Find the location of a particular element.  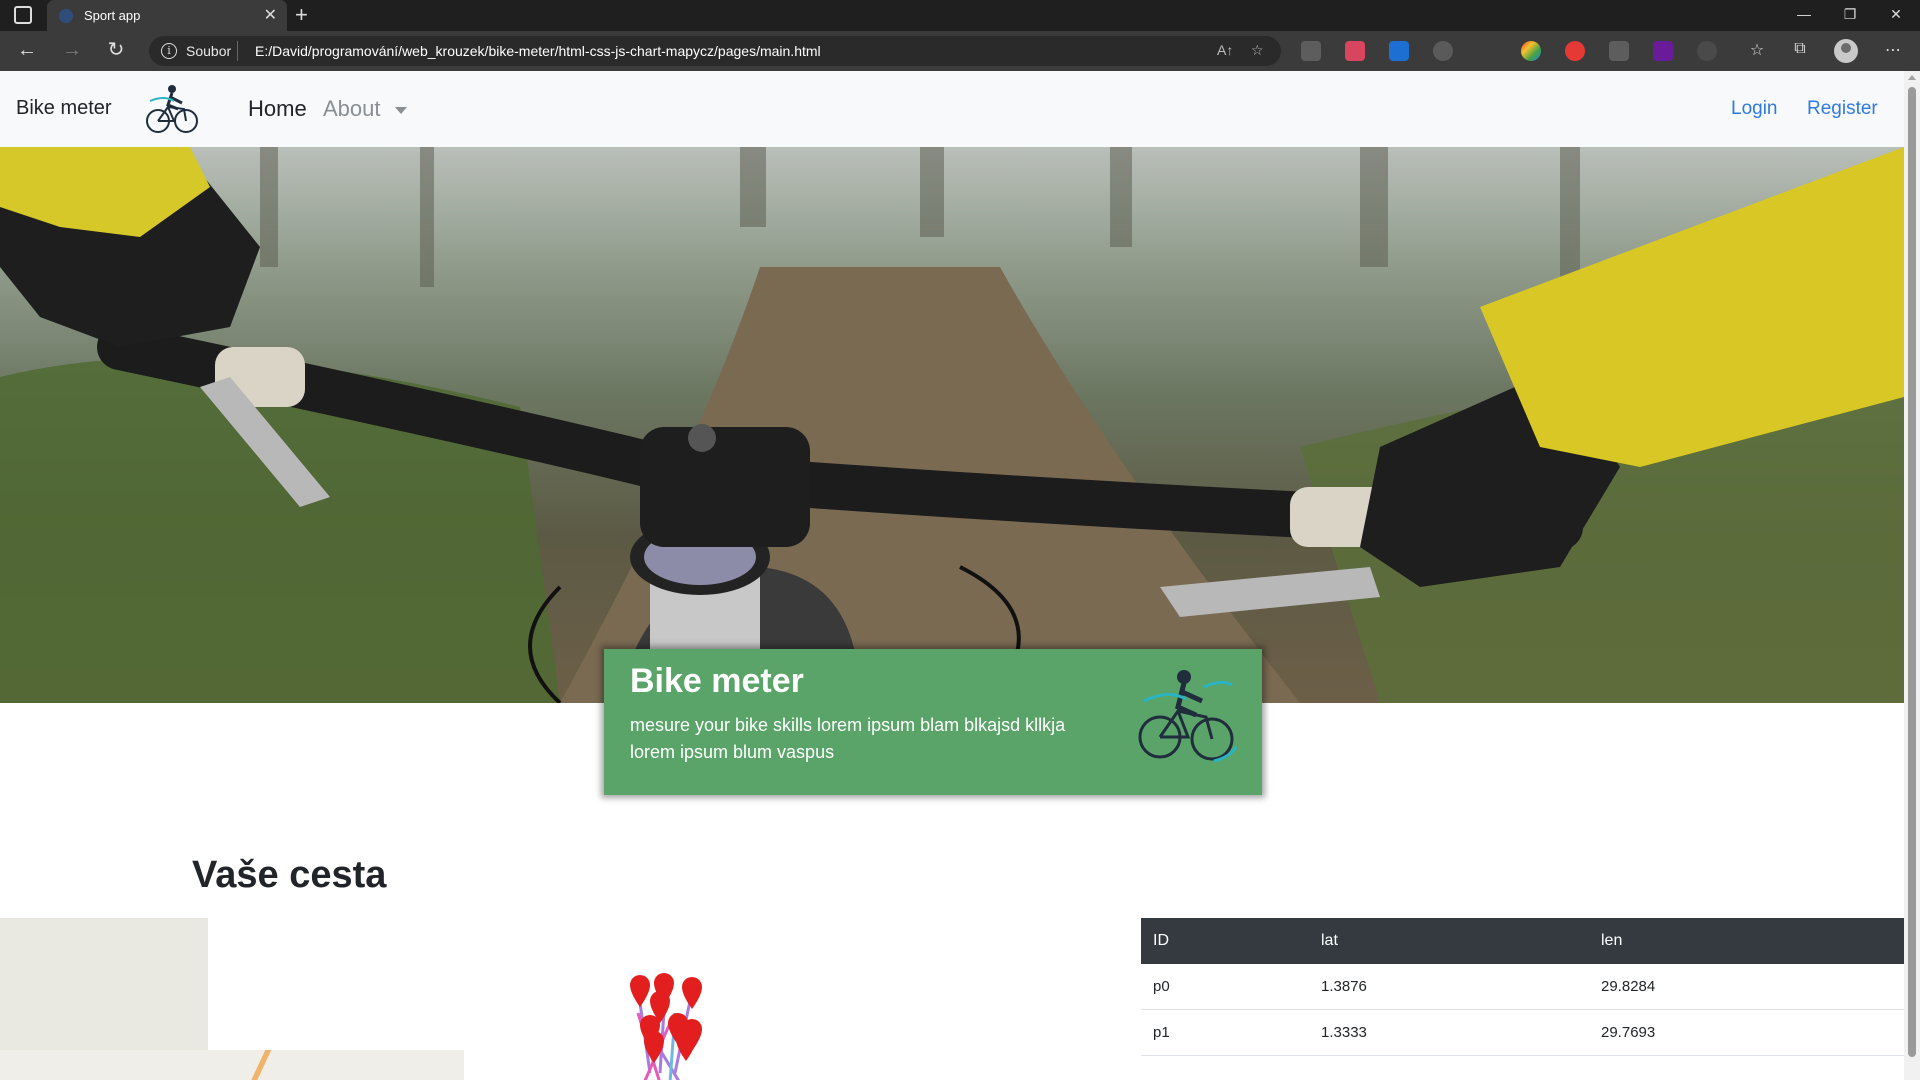

add-favorite-icon: ☆ is located at coordinates (1257, 50).